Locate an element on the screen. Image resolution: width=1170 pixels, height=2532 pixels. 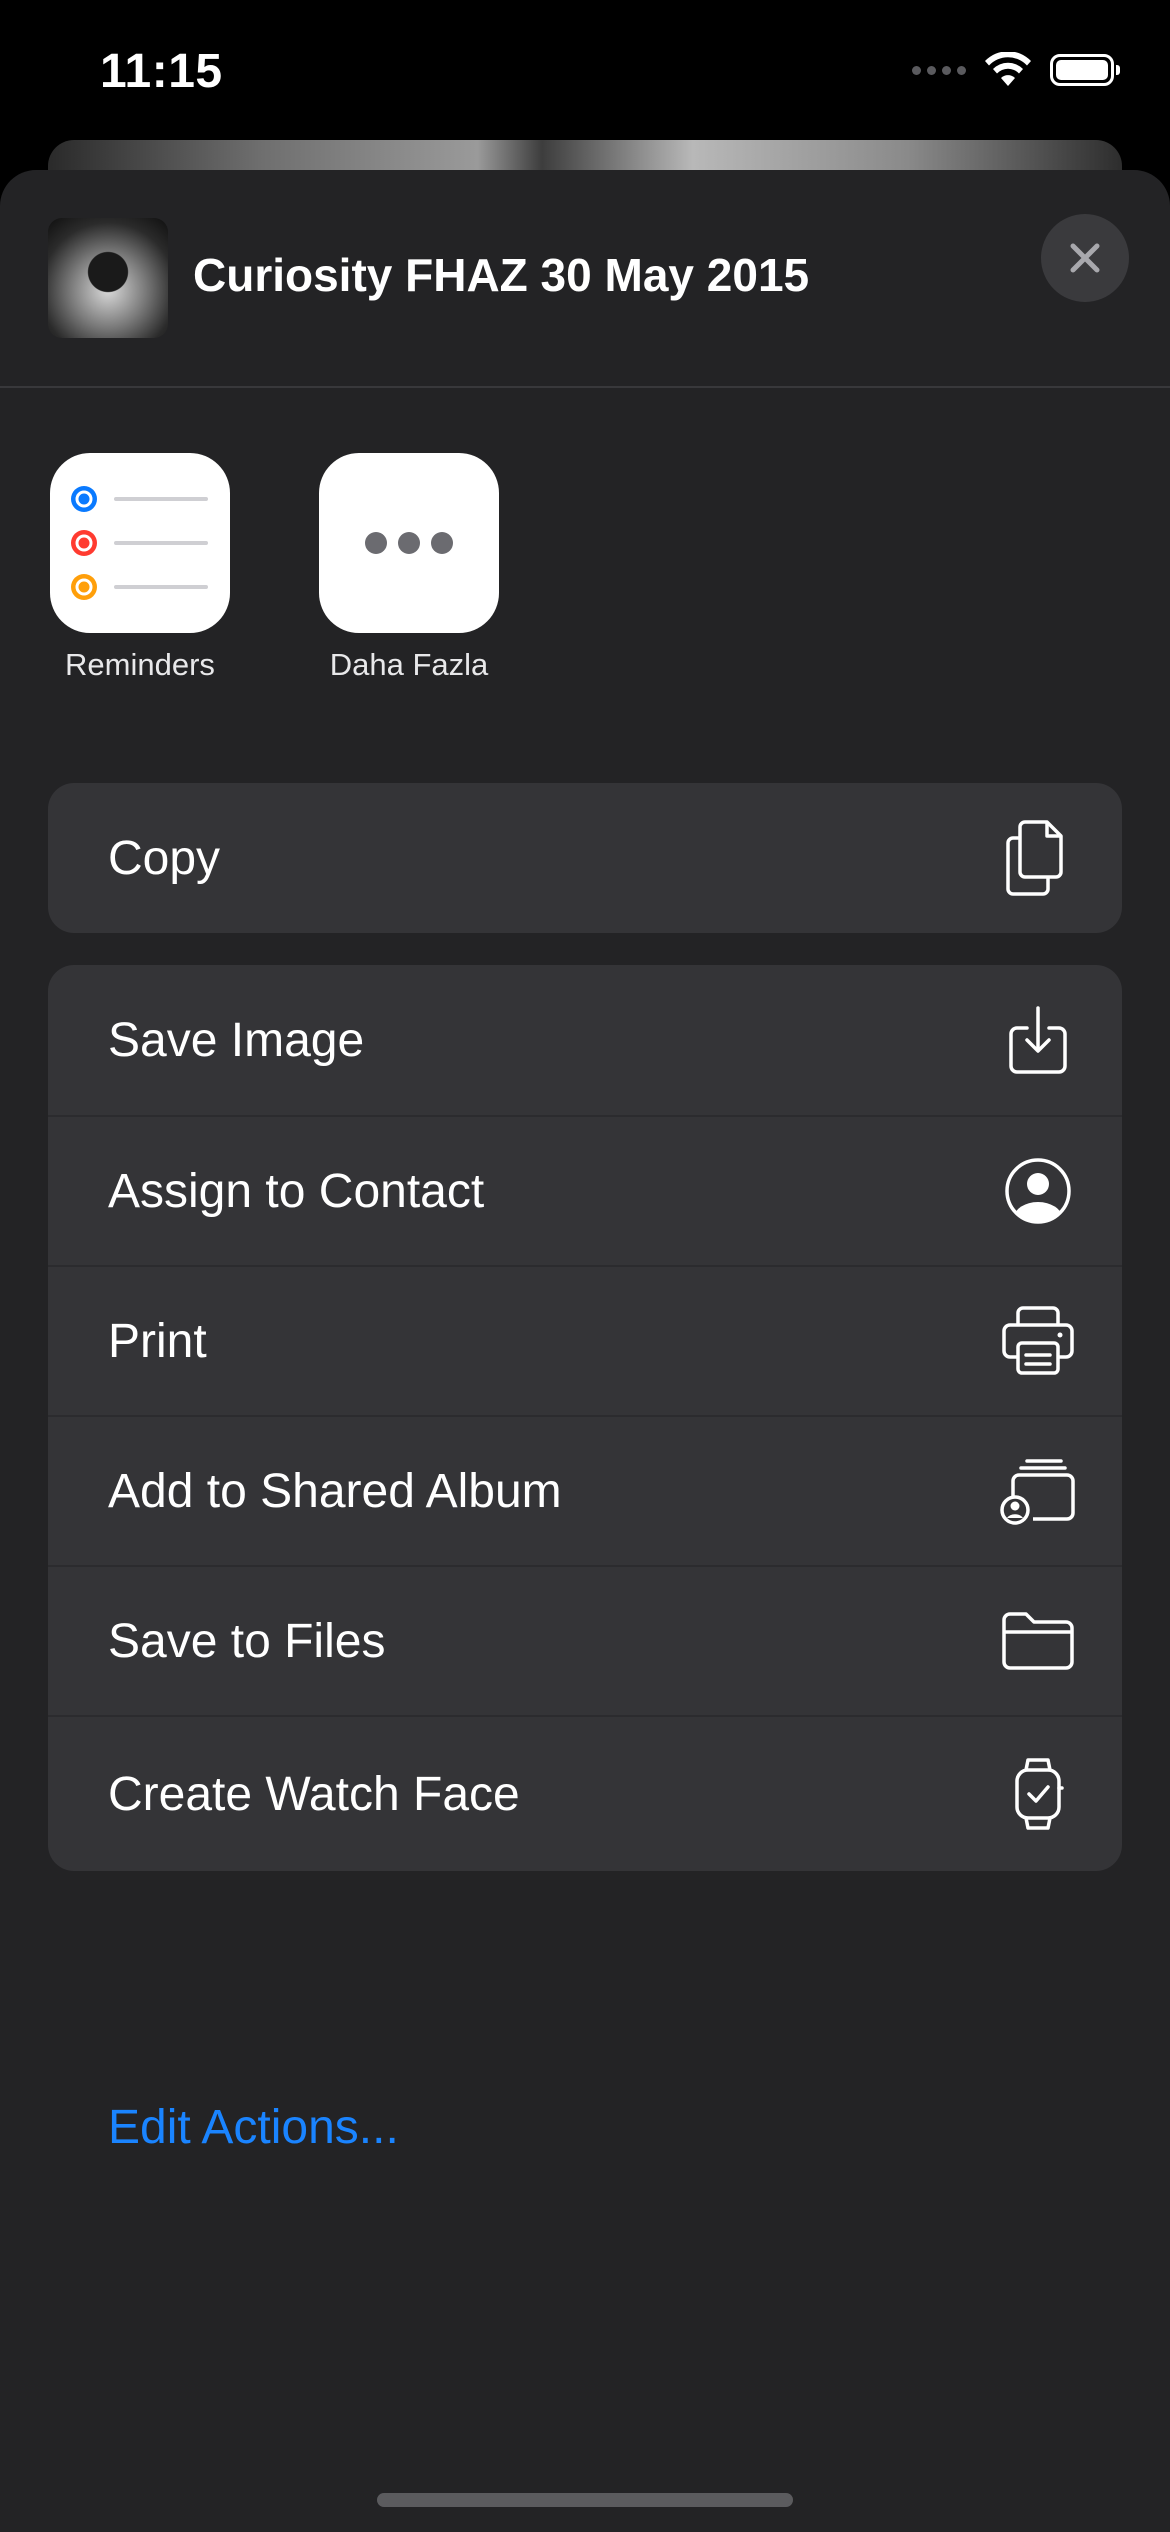
battery-icon is located at coordinates (1085, 70).